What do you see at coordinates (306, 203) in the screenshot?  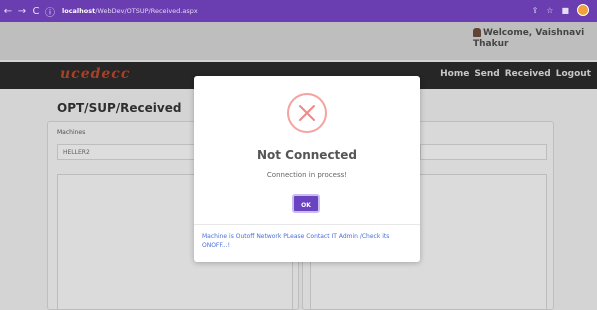 I see `ok-button: OK` at bounding box center [306, 203].